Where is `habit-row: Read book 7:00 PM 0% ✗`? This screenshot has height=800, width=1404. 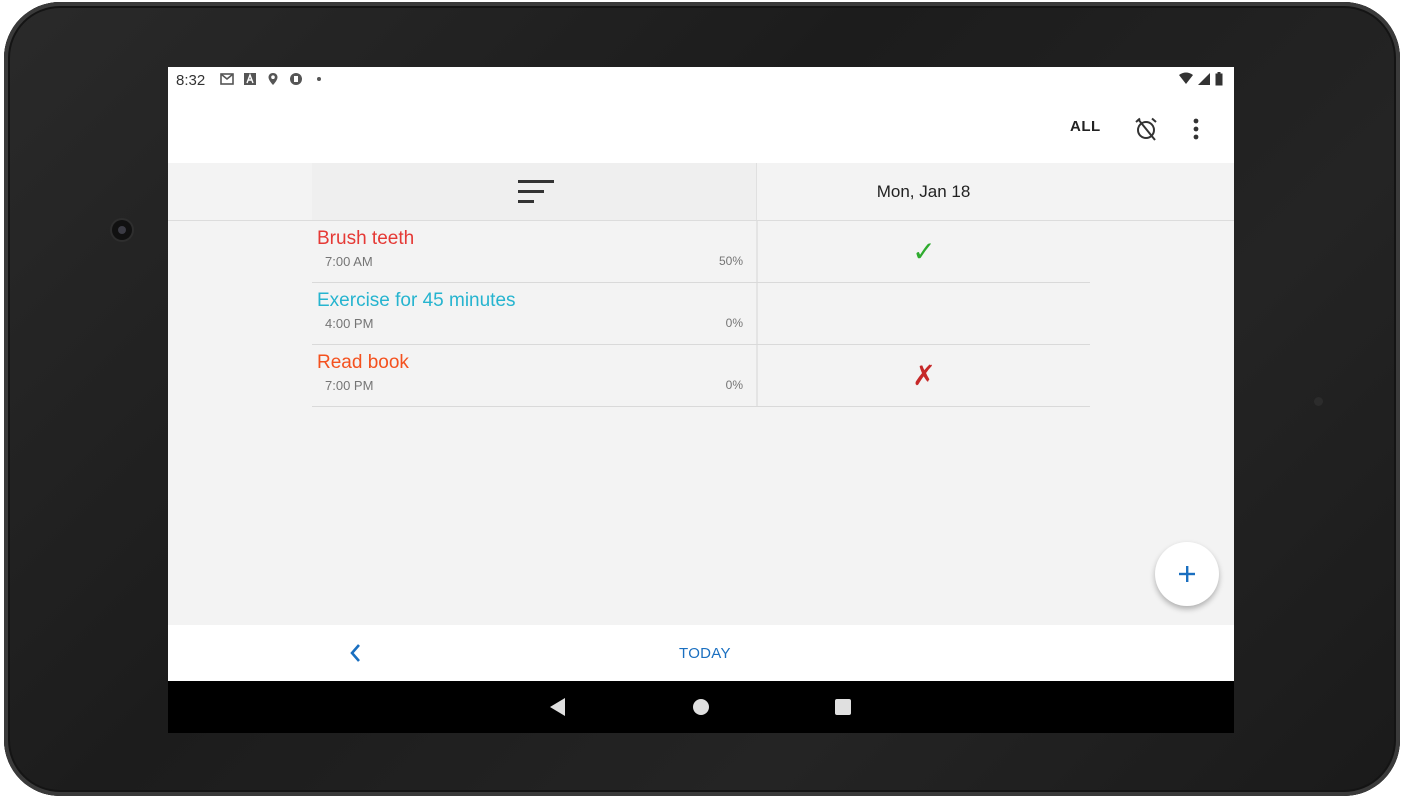 habit-row: Read book 7:00 PM 0% ✗ is located at coordinates (701, 376).